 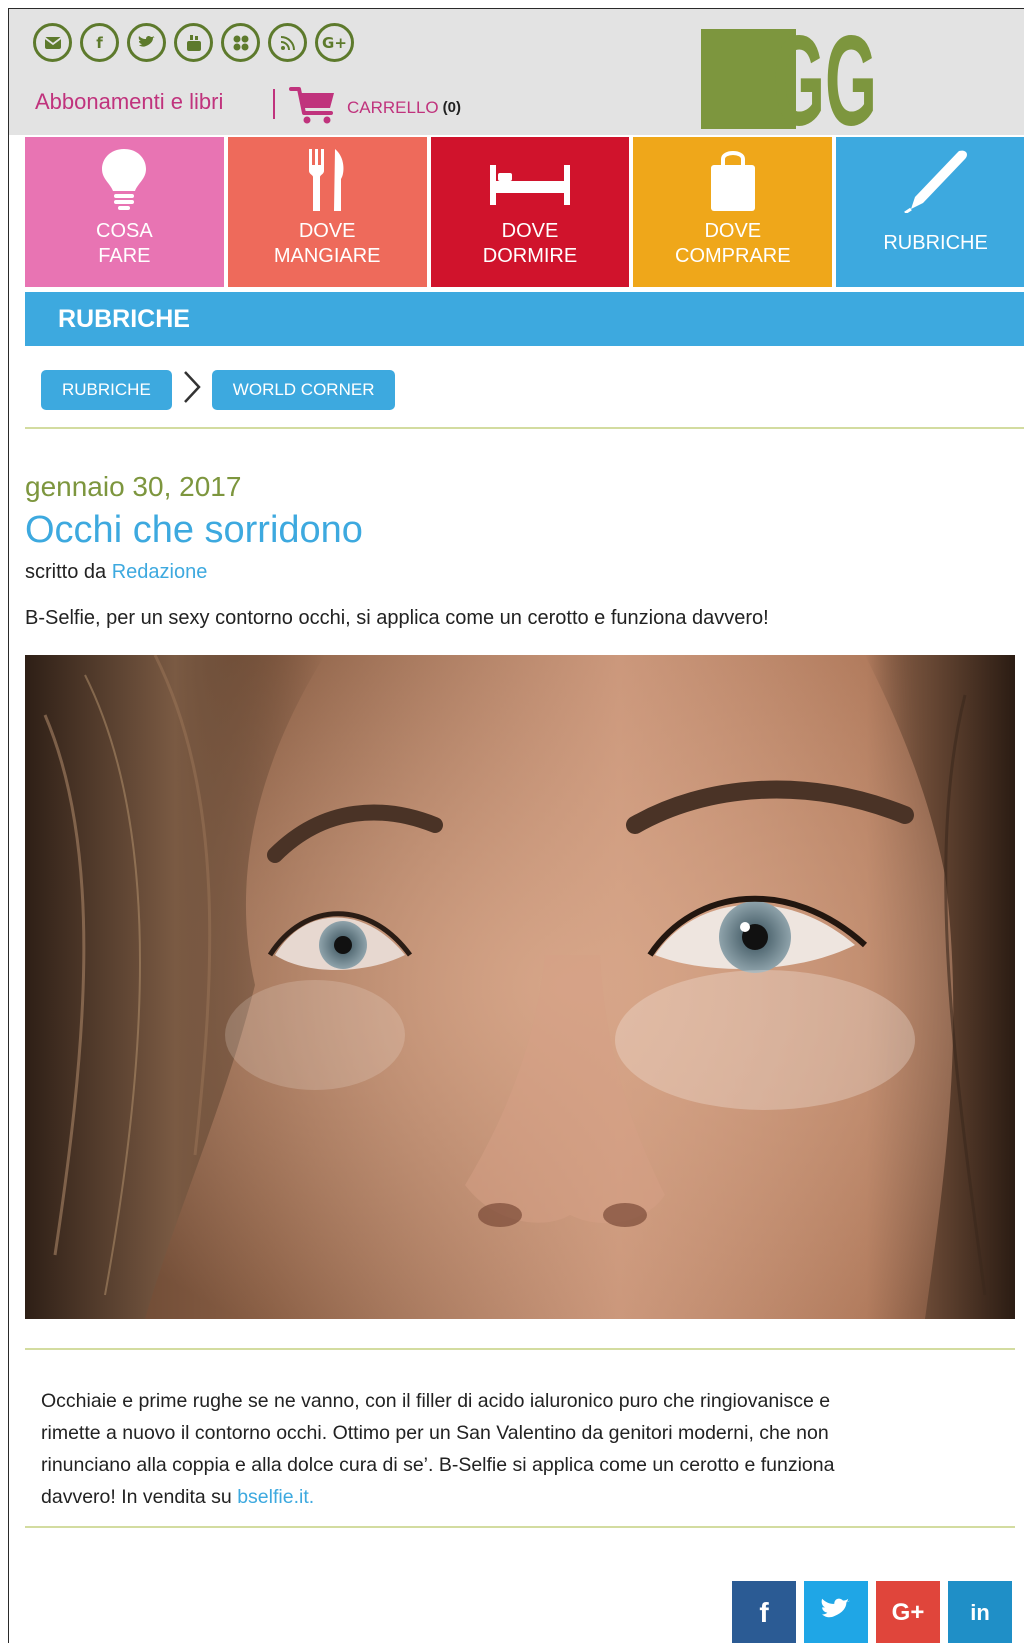 I want to click on google-plus-share-icon: G+, so click(x=908, y=1612).